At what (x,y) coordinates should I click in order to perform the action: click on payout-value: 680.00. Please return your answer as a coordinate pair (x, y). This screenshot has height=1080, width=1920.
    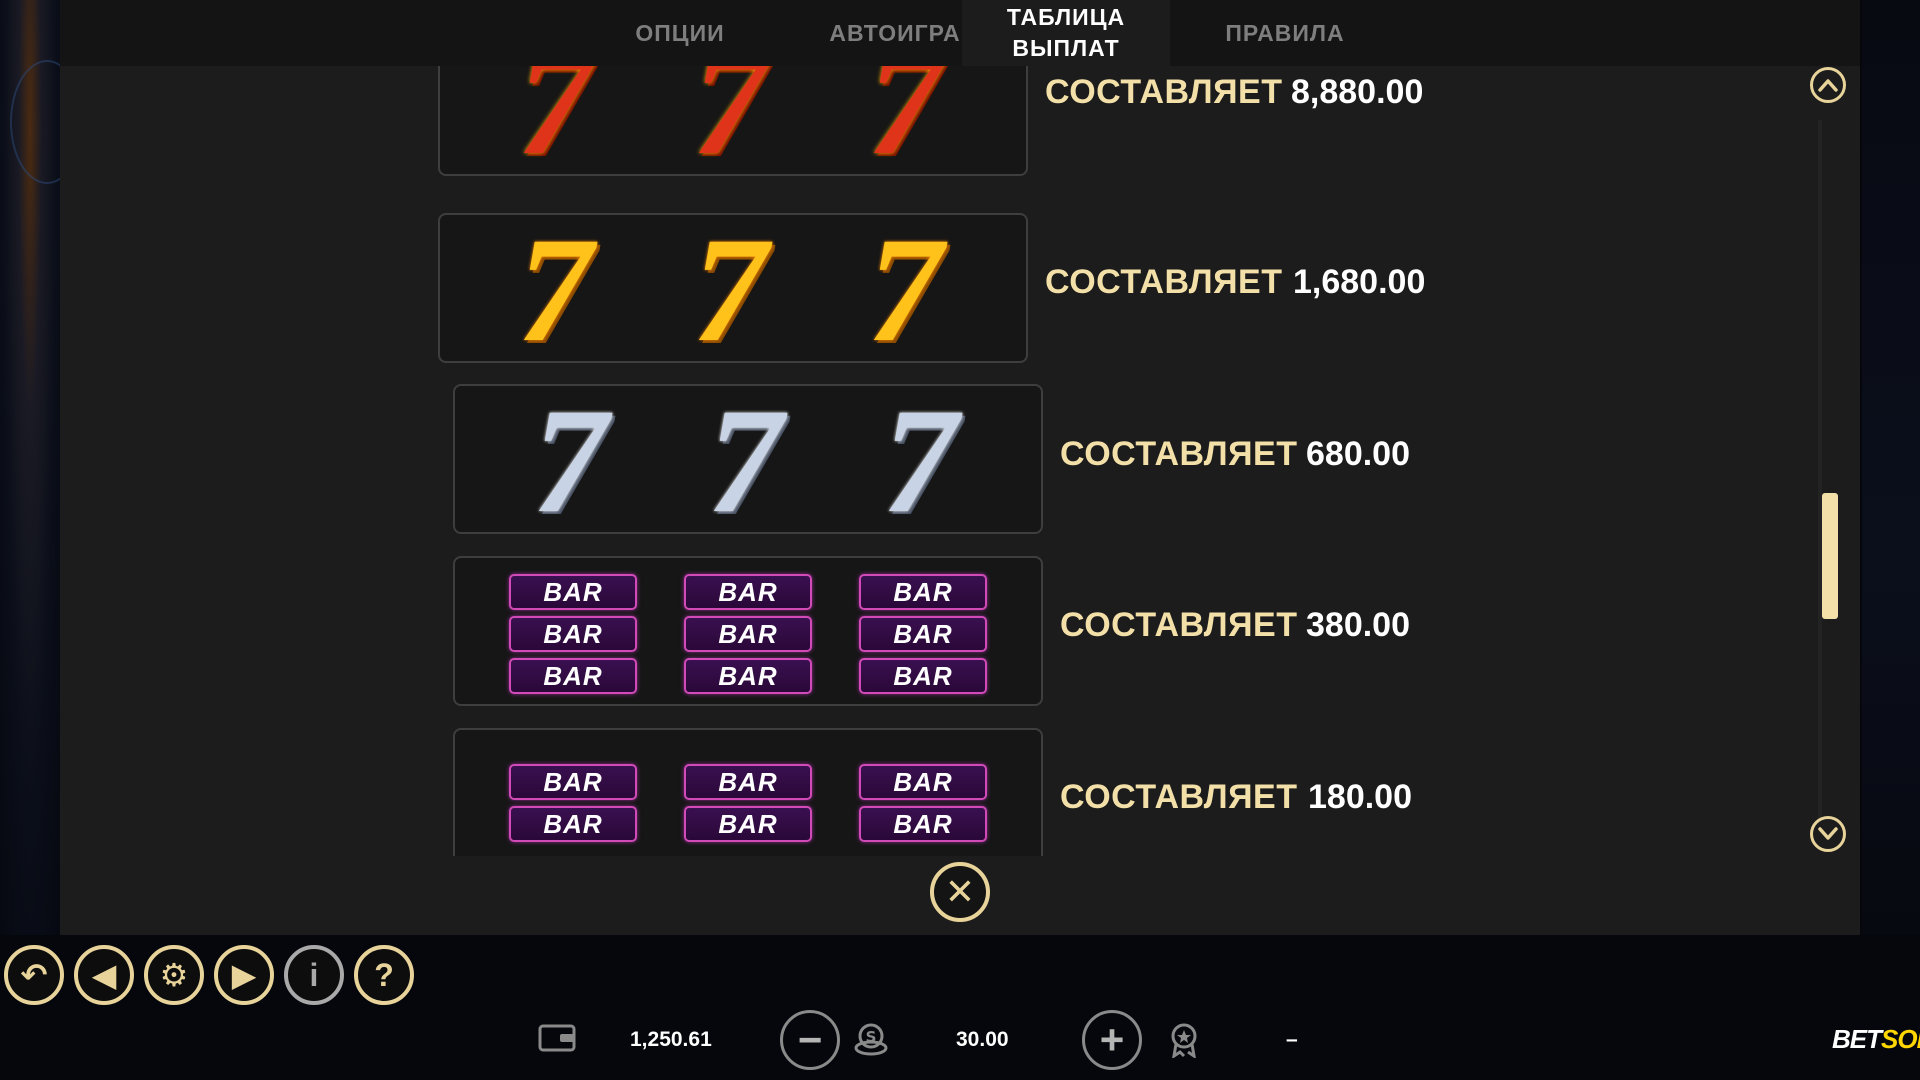
    Looking at the image, I should click on (1358, 454).